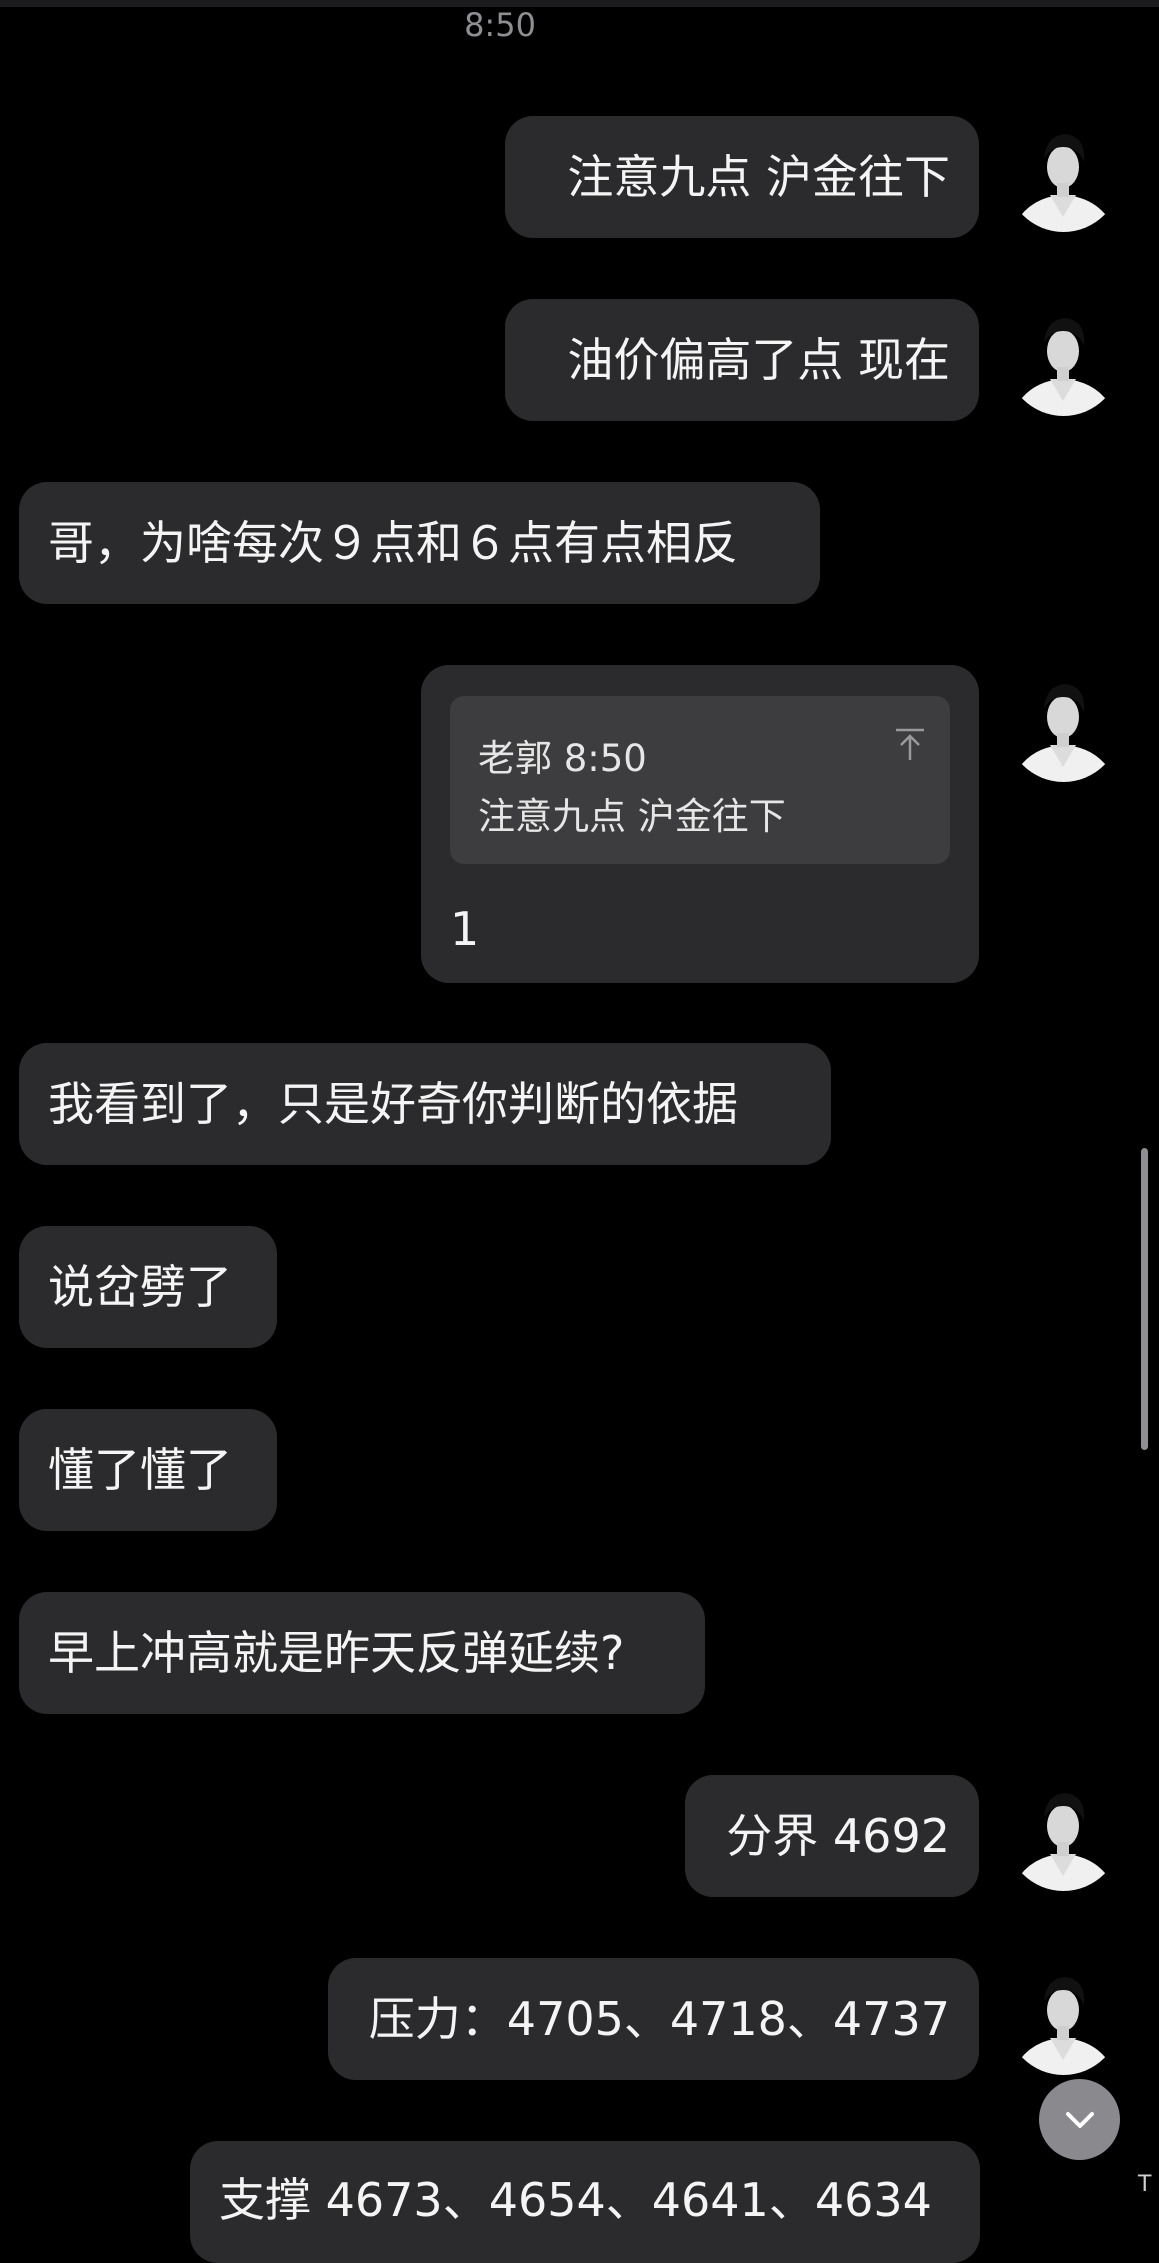  I want to click on message-bubble-received: 哥，为啥每次９点和６点有点相反, so click(419, 543).